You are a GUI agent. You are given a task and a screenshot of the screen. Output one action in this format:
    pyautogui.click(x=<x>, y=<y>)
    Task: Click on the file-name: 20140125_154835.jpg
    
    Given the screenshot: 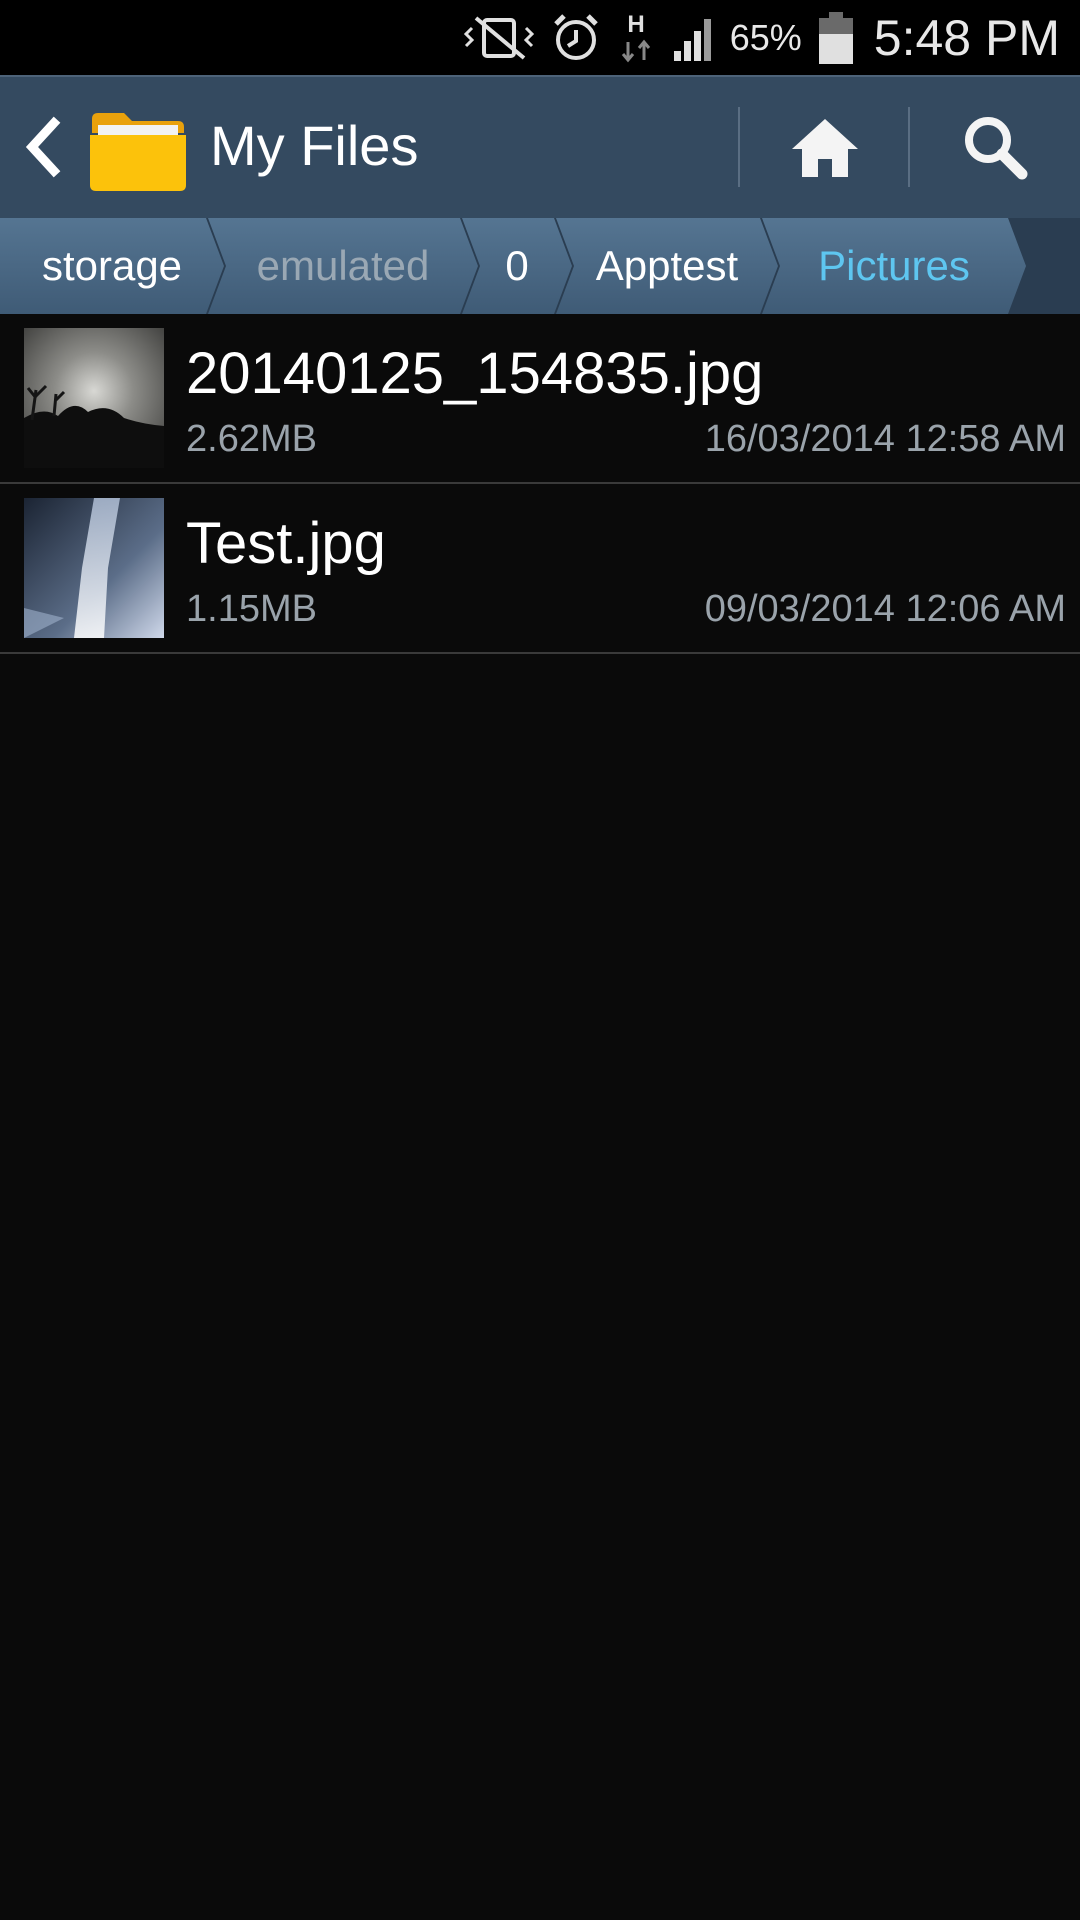 What is the action you would take?
    pyautogui.click(x=475, y=373)
    